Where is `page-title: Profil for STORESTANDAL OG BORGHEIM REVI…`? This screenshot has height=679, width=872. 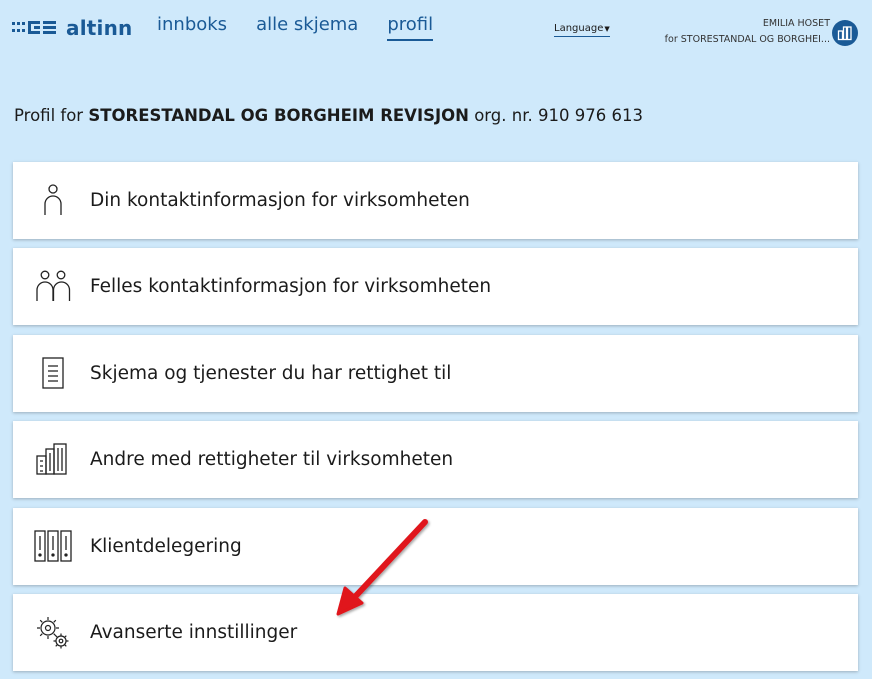 page-title: Profil for STORESTANDAL OG BORGHEIM REVI… is located at coordinates (328, 115).